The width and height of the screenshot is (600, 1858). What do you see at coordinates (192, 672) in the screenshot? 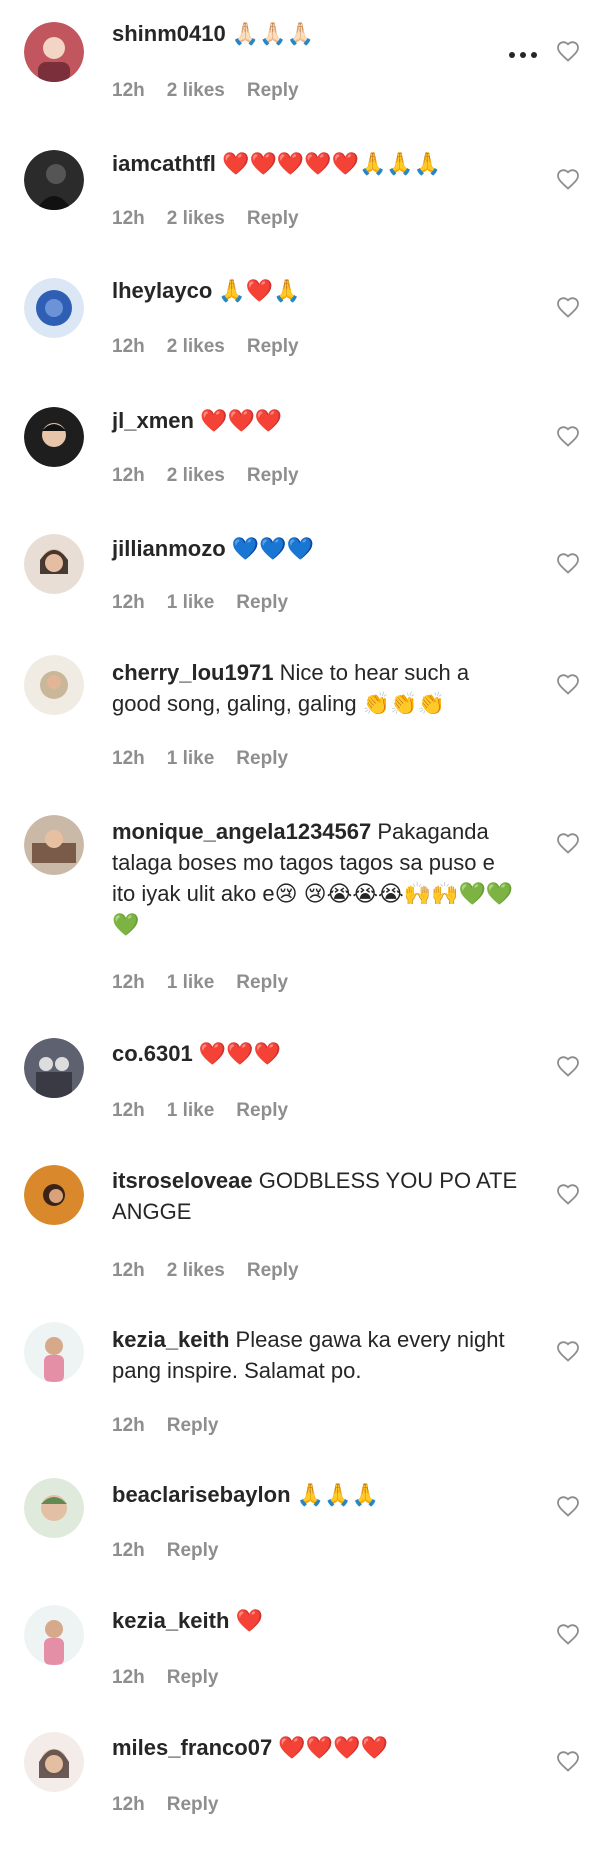
I see `comment-username: cherry_lou1971` at bounding box center [192, 672].